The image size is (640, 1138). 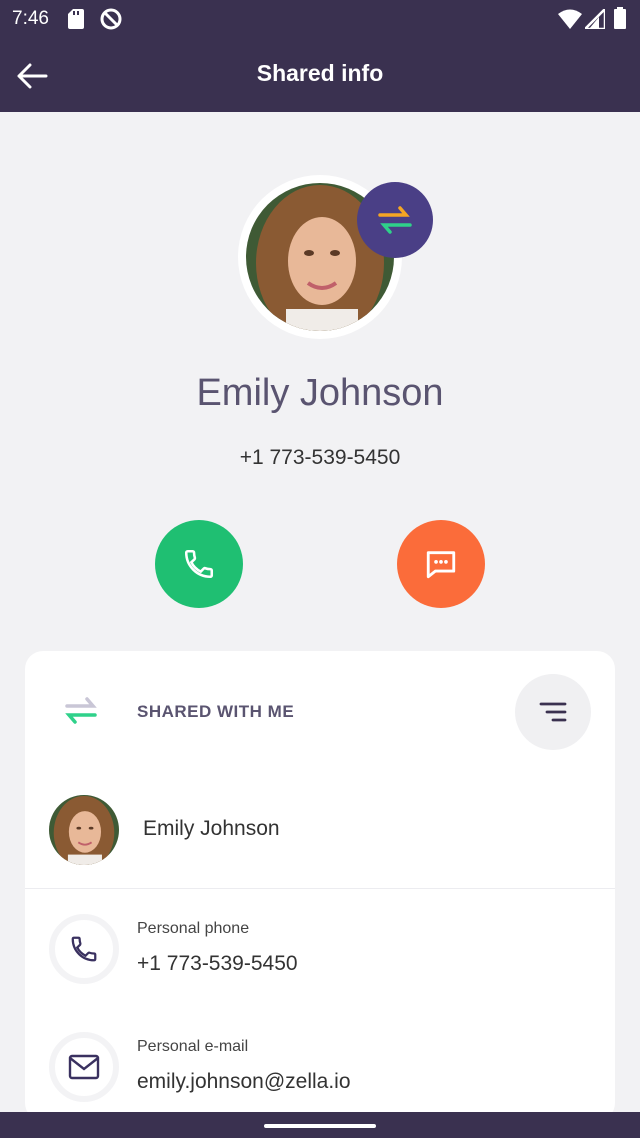 I want to click on do-not-disturb-icon, so click(x=111, y=19).